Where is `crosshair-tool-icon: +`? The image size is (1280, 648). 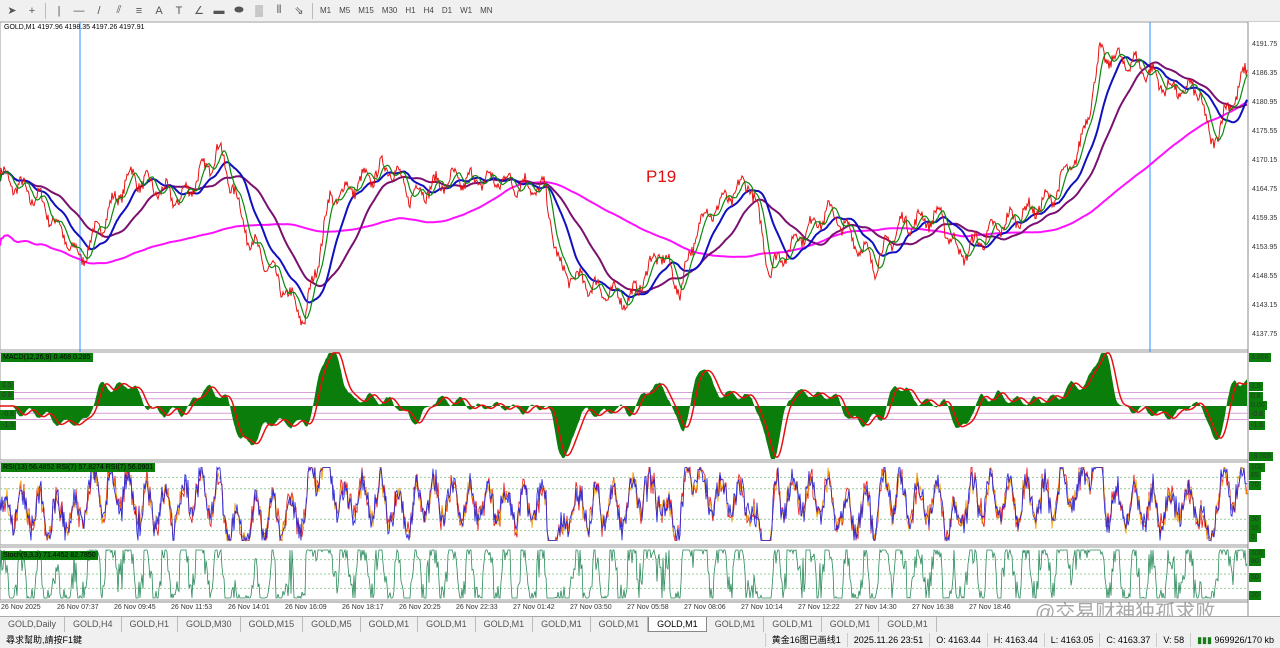
crosshair-tool-icon: + is located at coordinates (32, 11).